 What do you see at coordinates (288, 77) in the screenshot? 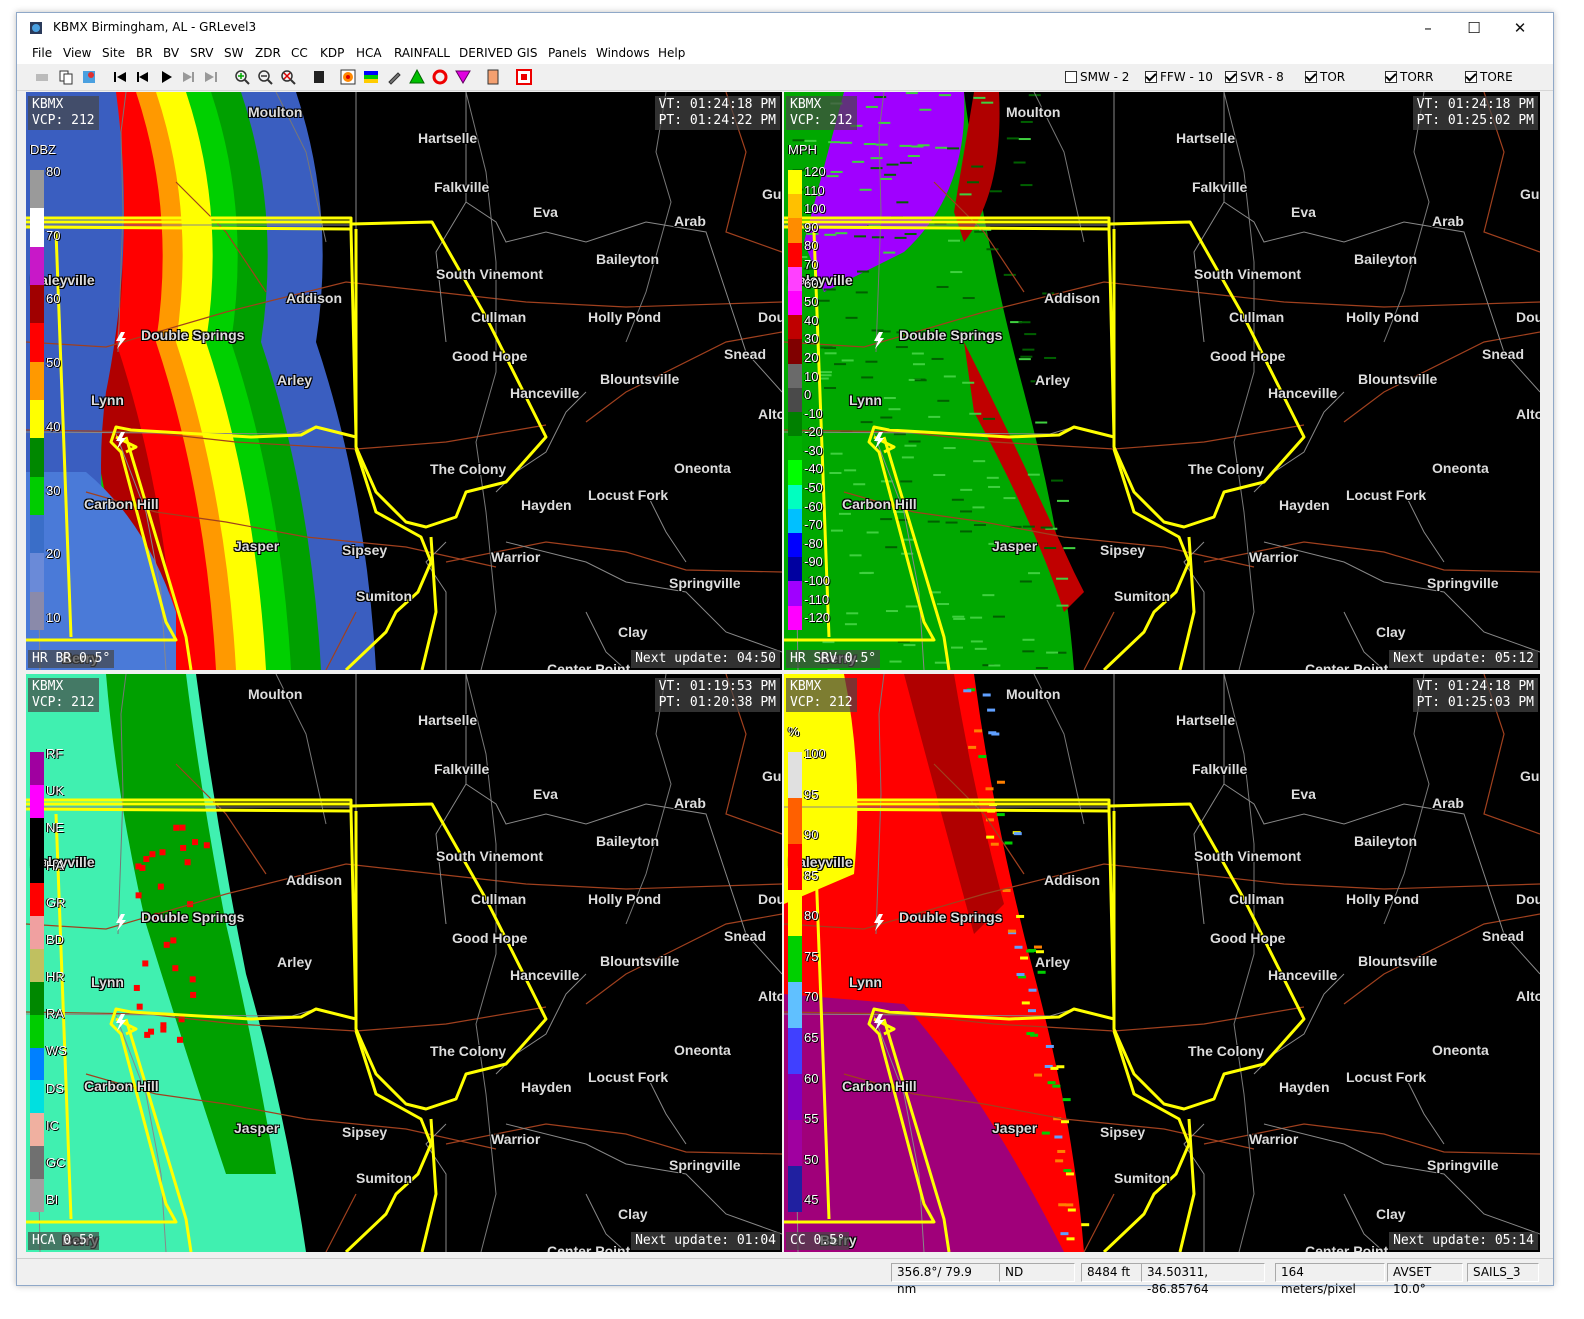
I see `zoom-reset-icon` at bounding box center [288, 77].